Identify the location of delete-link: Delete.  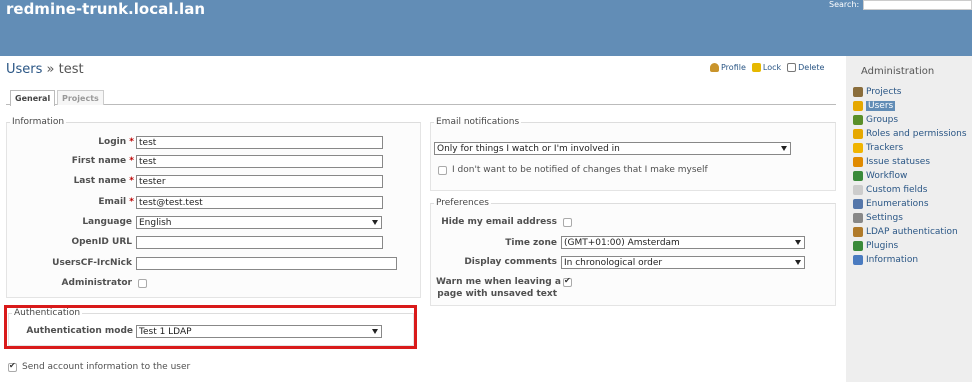
(805, 67).